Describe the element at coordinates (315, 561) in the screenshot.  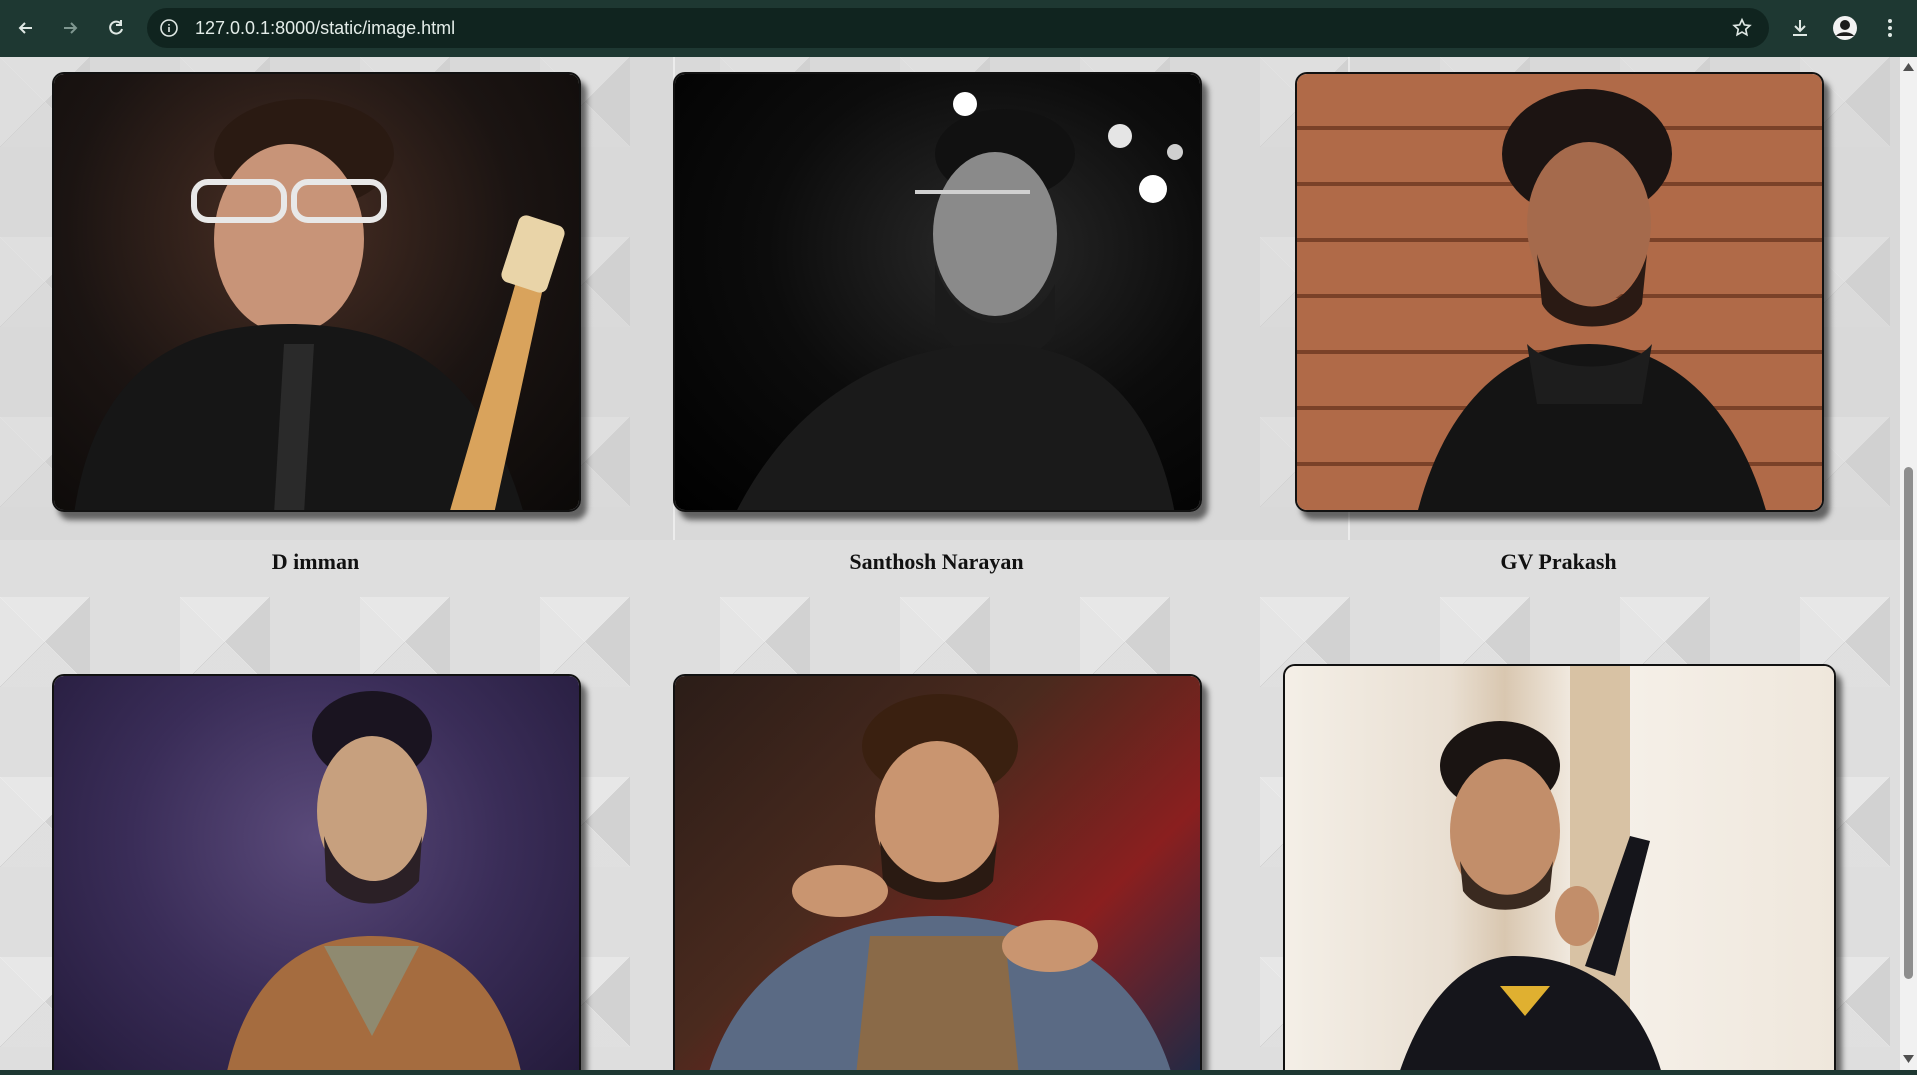
I see `musician-name: D imman` at that location.